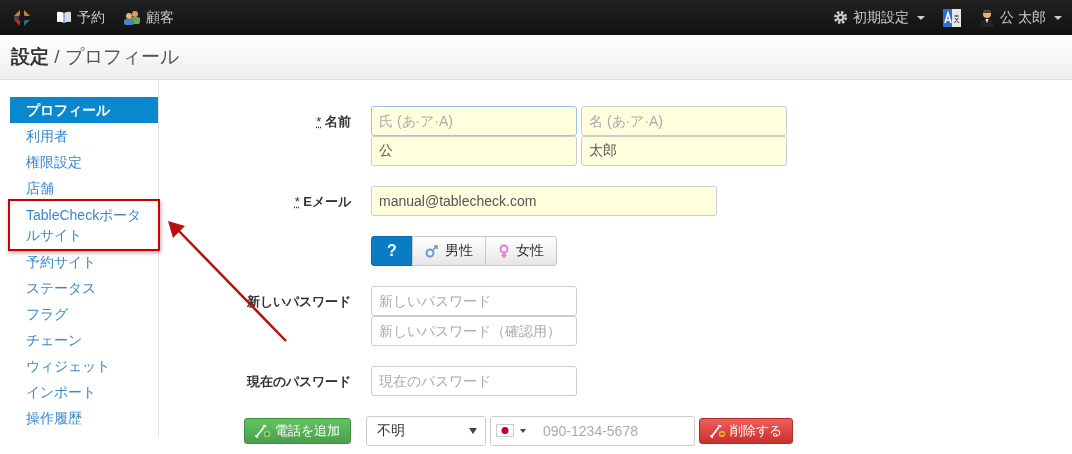  What do you see at coordinates (684, 151) in the screenshot?
I see `input-field: 太郎` at bounding box center [684, 151].